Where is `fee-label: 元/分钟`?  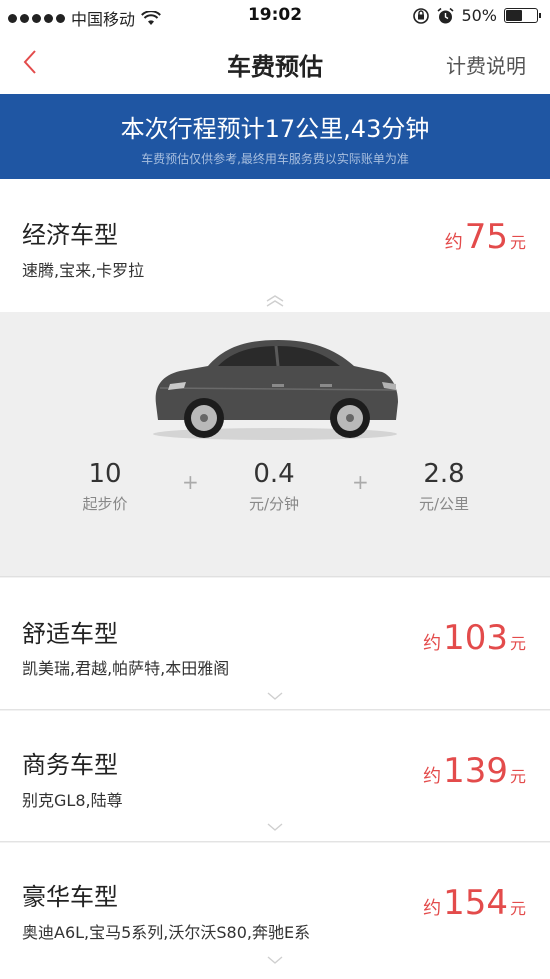
fee-label: 元/分钟 is located at coordinates (274, 504).